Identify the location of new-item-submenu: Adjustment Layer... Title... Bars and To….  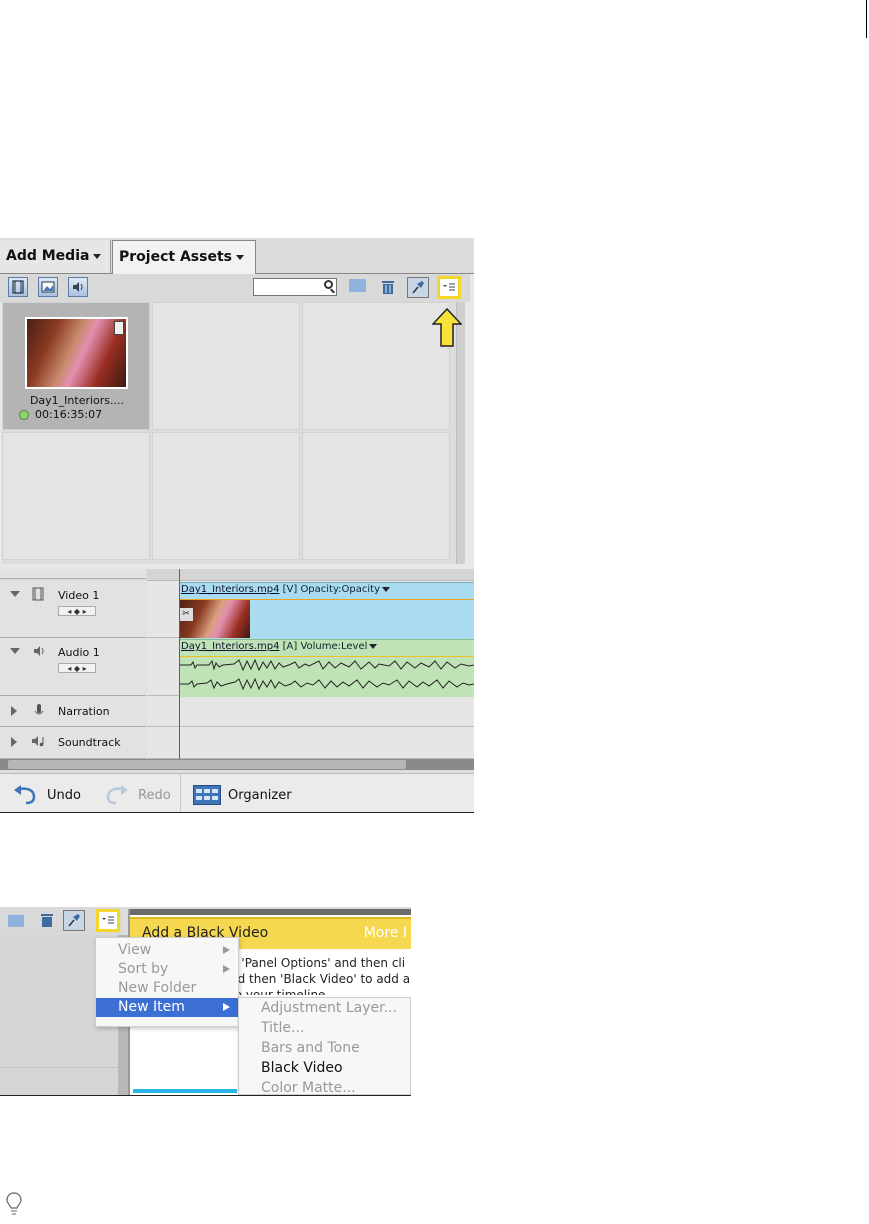
(324, 1046).